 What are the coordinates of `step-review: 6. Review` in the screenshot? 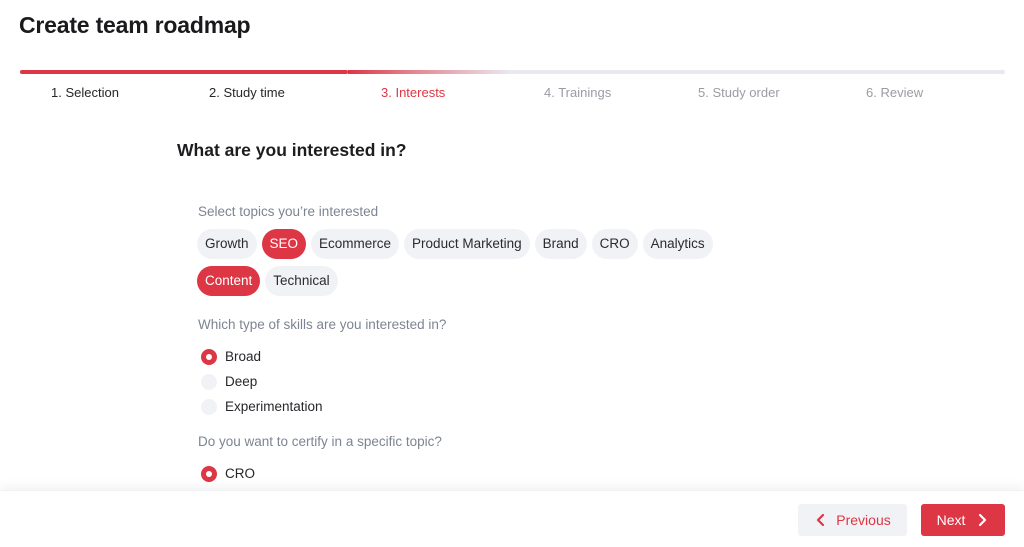 It's located at (894, 92).